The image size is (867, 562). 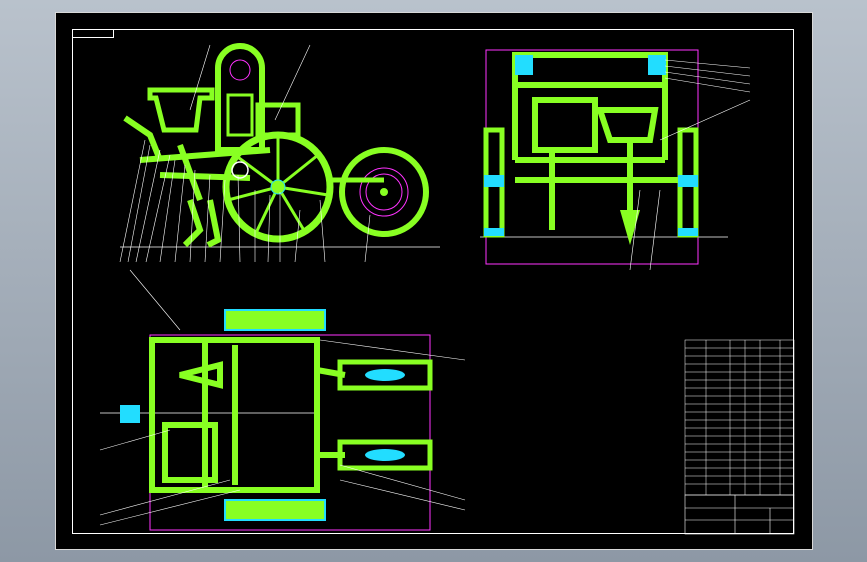 I want to click on parts-list, so click(x=739, y=417).